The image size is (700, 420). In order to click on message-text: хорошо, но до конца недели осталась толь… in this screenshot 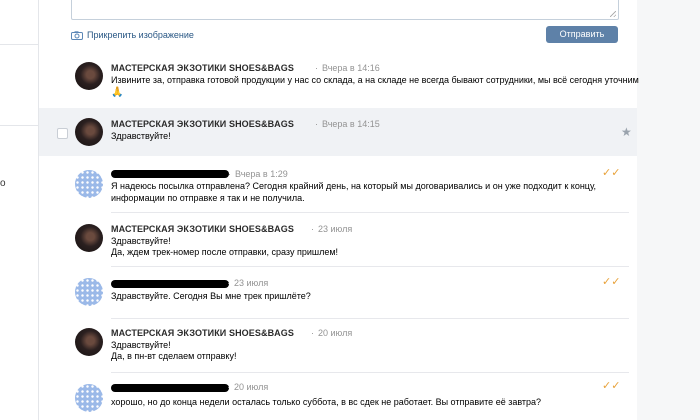, I will do `click(326, 402)`.